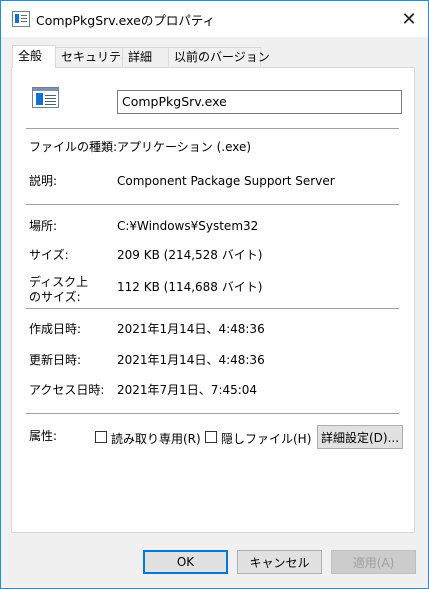 The width and height of the screenshot is (429, 589). What do you see at coordinates (279, 562) in the screenshot?
I see `cancel-button: キャンセル` at bounding box center [279, 562].